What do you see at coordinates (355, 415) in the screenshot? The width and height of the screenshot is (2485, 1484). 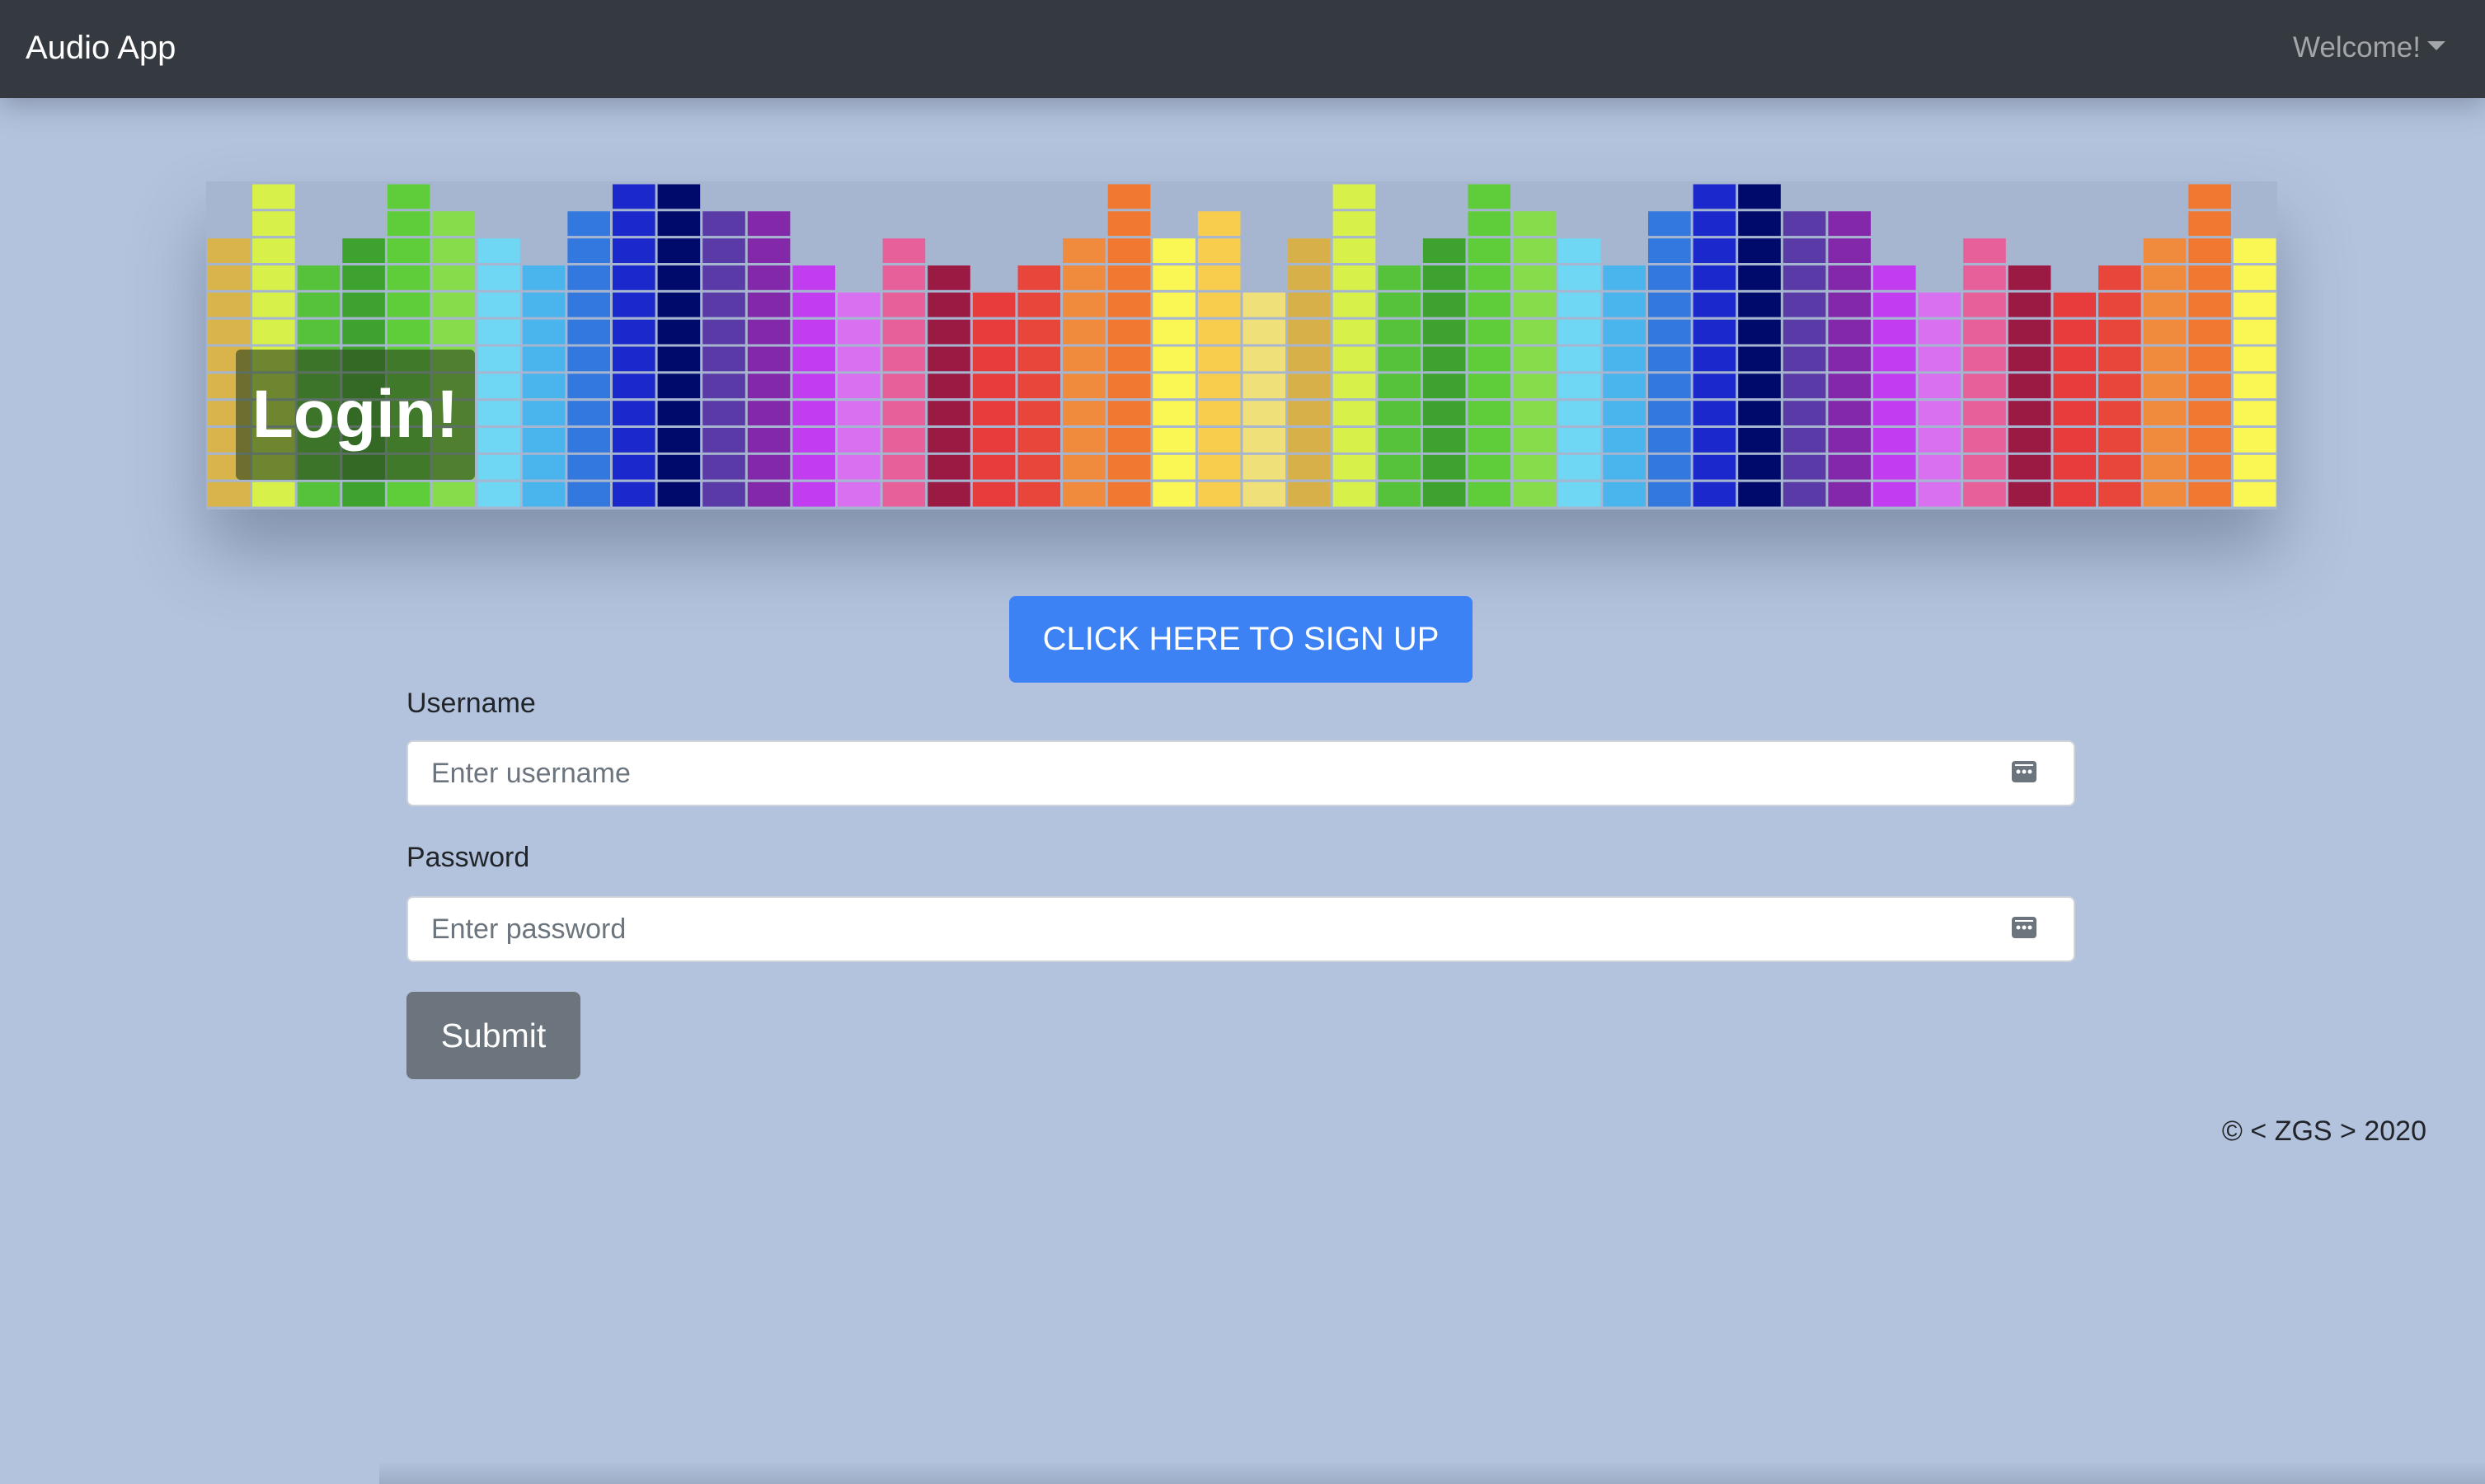 I see `page-title: Login!` at bounding box center [355, 415].